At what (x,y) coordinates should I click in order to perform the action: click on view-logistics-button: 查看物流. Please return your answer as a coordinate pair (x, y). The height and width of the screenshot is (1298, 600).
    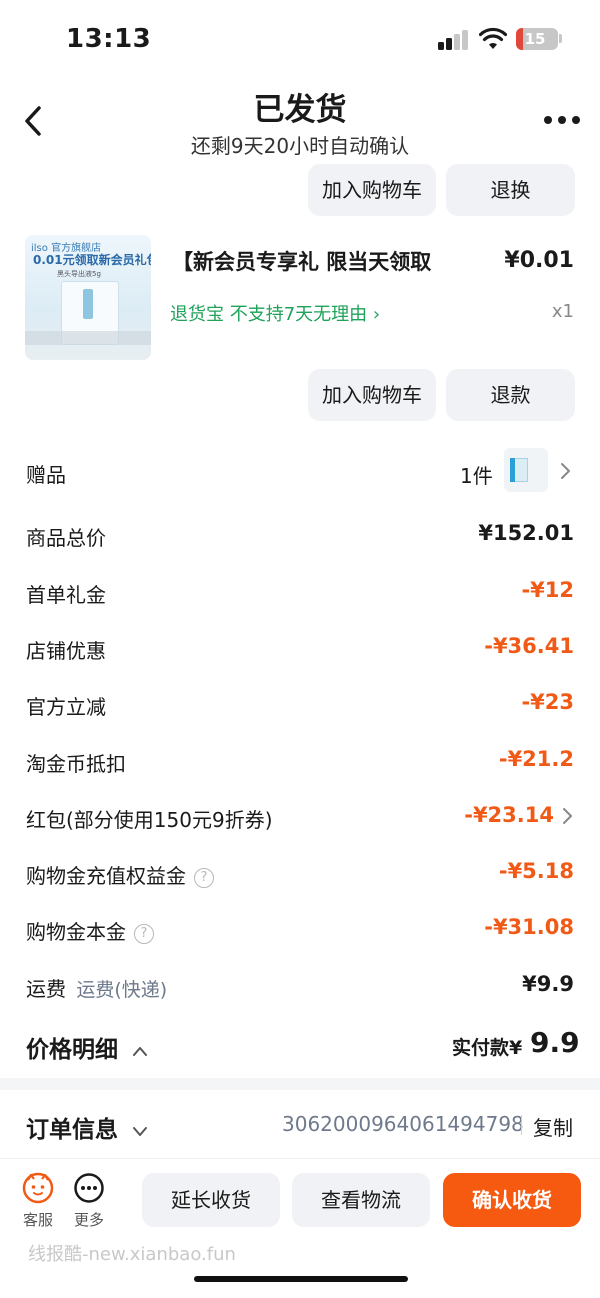
    Looking at the image, I should click on (361, 1200).